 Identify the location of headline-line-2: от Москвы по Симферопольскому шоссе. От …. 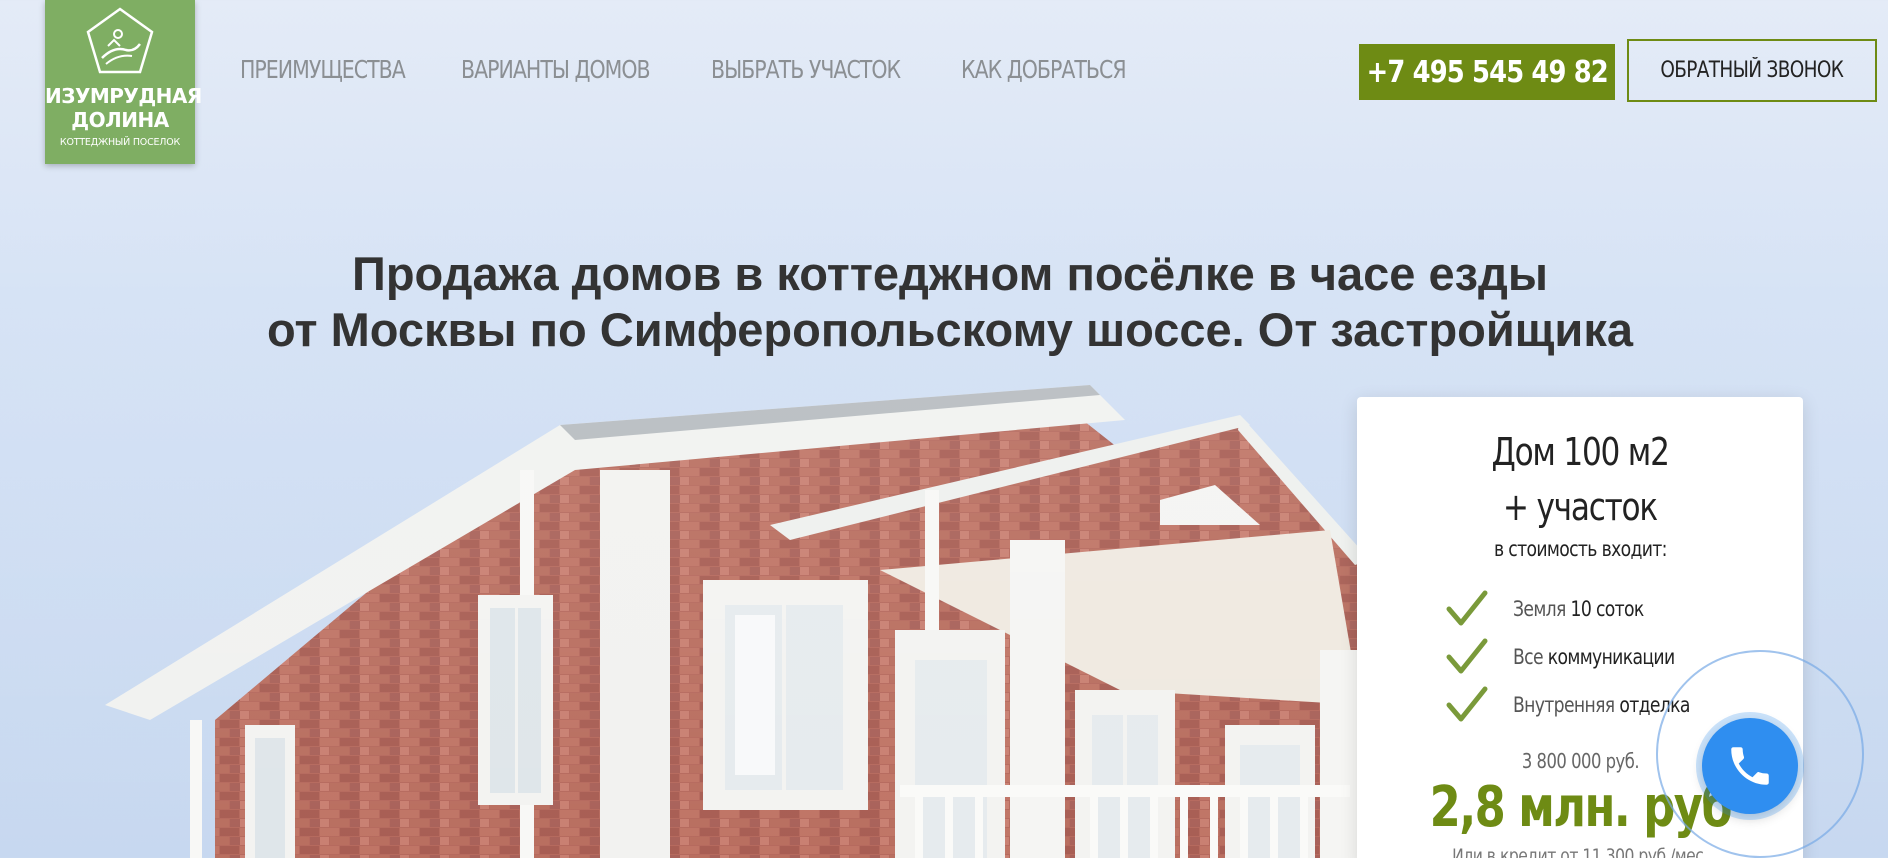
(950, 330).